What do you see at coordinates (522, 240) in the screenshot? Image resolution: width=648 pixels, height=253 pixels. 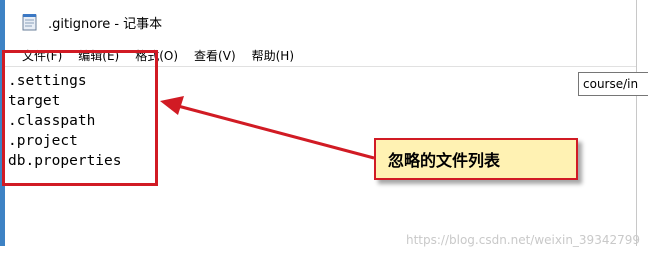 I see `watermark: https://blog.csdn.net/weixin_39342799` at bounding box center [522, 240].